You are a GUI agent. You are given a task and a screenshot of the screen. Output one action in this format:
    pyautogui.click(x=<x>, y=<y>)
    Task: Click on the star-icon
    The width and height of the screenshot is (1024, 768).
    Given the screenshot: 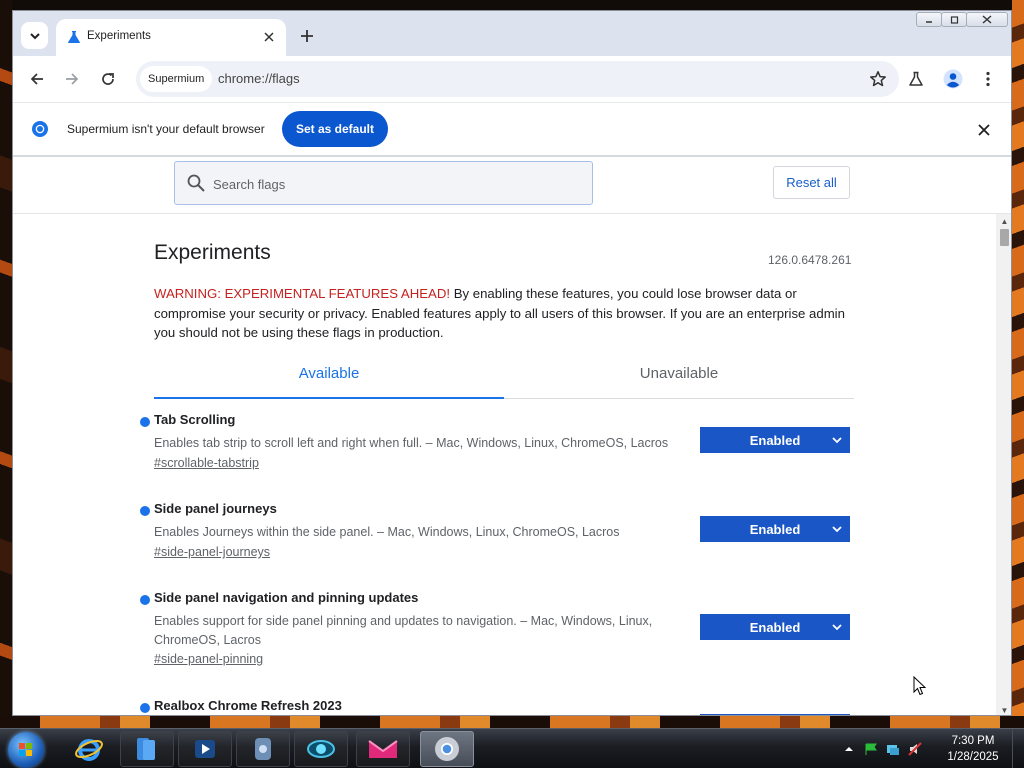 What is the action you would take?
    pyautogui.click(x=878, y=79)
    